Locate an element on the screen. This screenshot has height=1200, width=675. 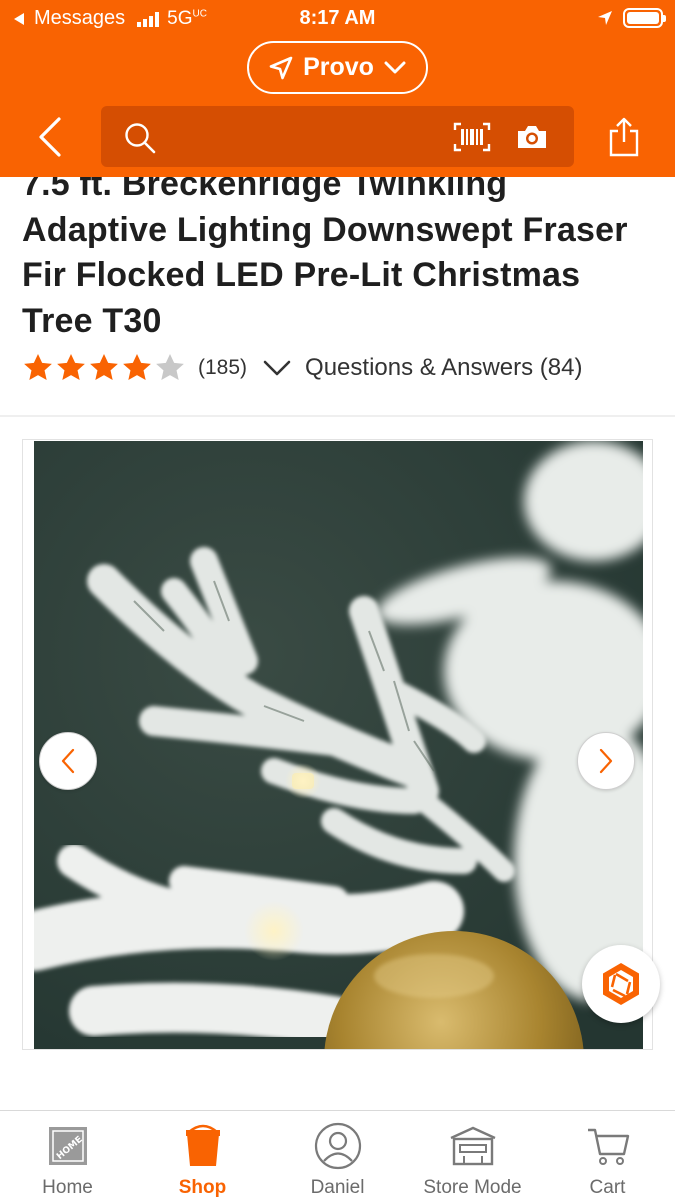
status-bar: Messages 5GUC 8:17 AM is located at coordinates (337, 19).